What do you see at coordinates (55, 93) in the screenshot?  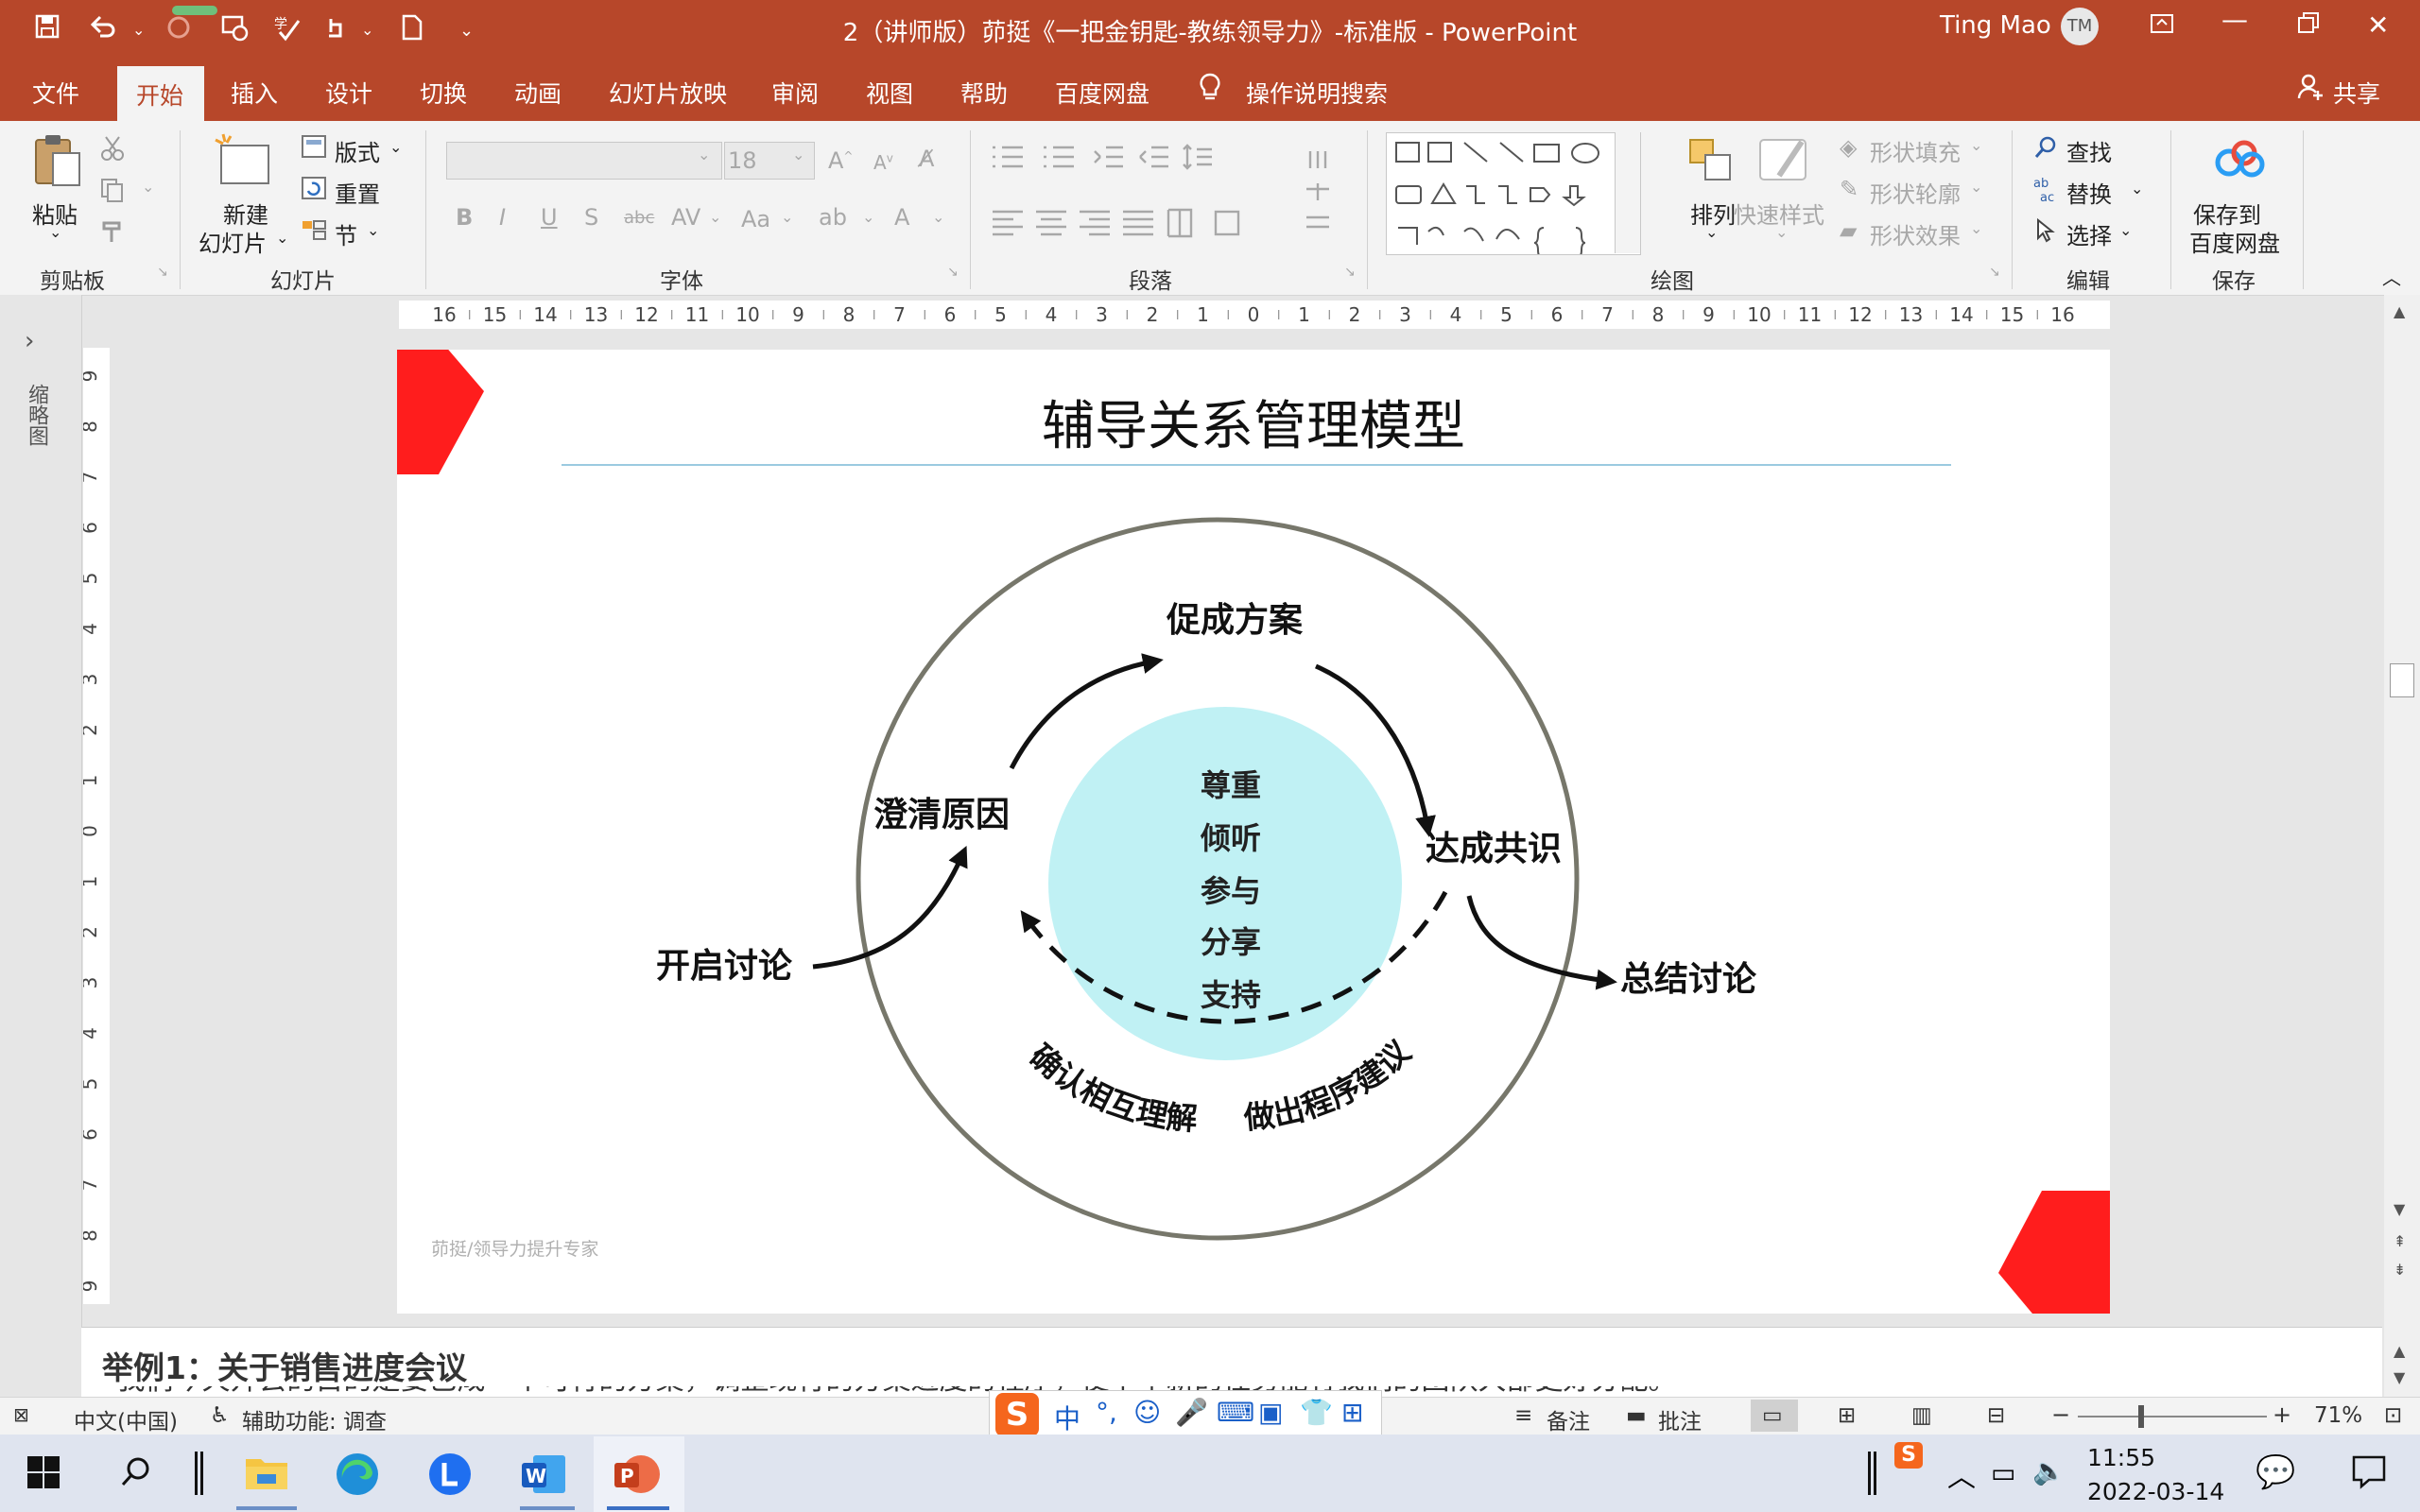 I see `tab-file: 文件` at bounding box center [55, 93].